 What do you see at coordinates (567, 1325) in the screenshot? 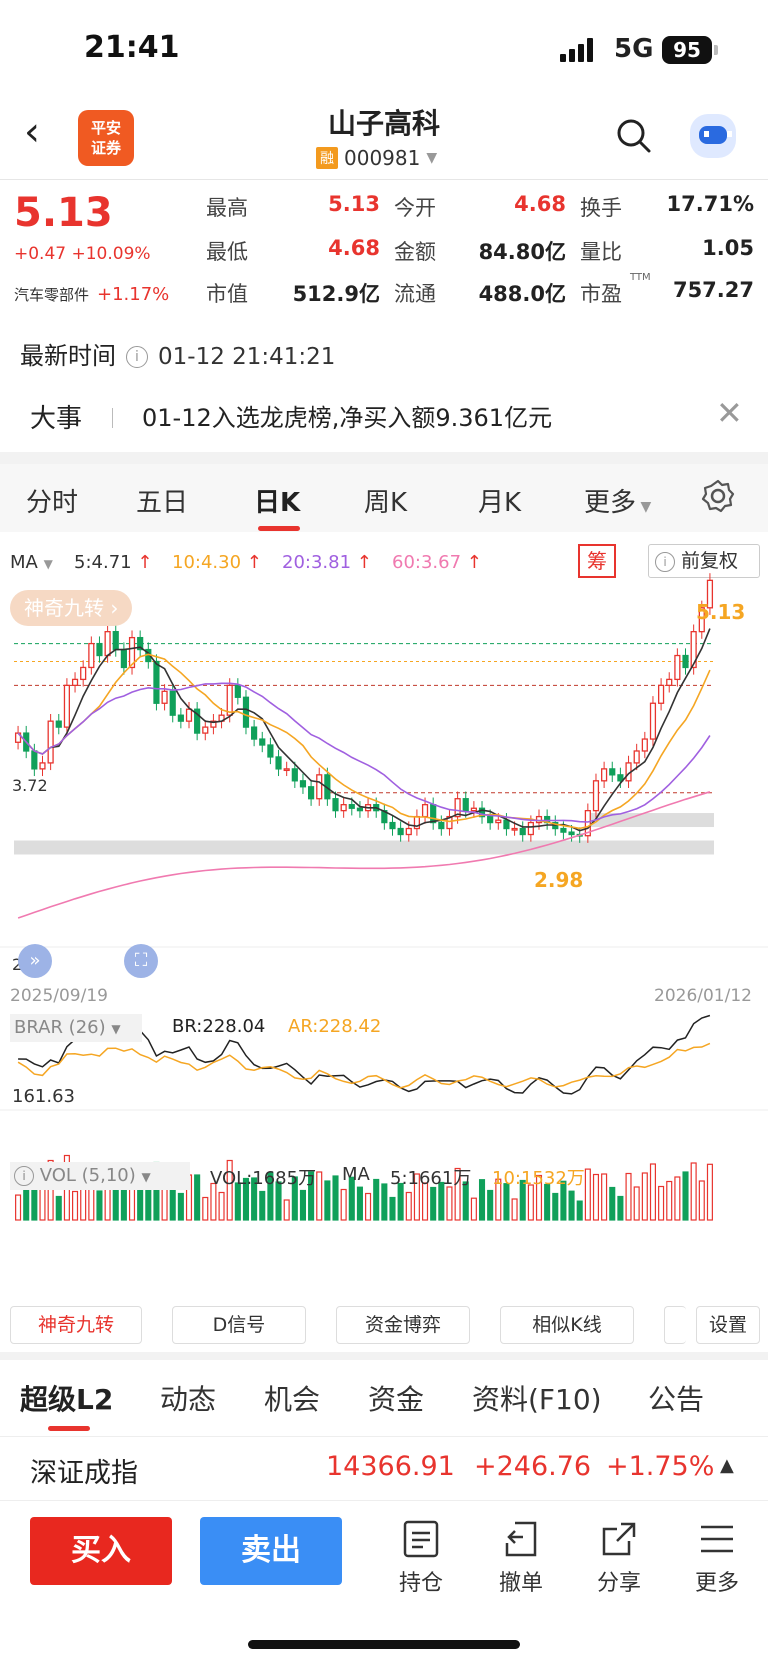
I see `similar-k-button: 相似K线` at bounding box center [567, 1325].